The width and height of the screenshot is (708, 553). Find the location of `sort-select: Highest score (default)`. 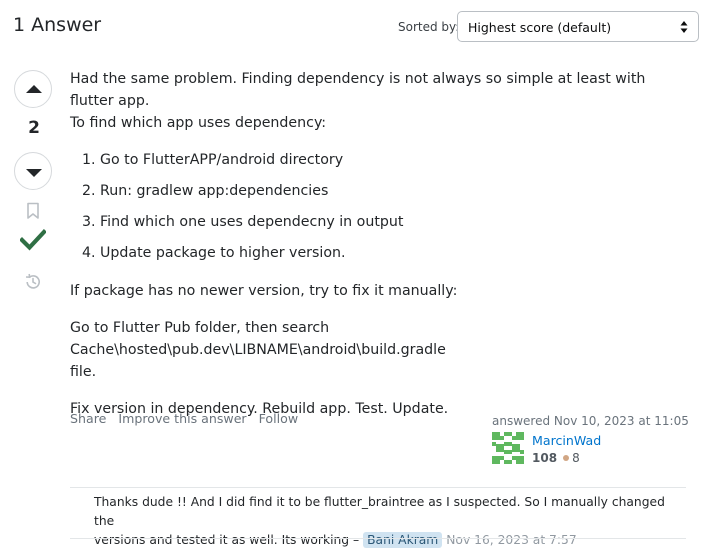

sort-select: Highest score (default) is located at coordinates (578, 26).